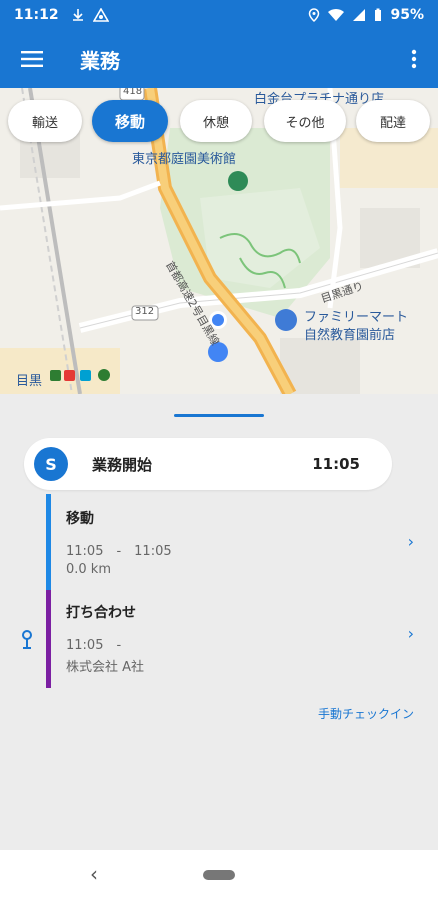 This screenshot has width=438, height=900. What do you see at coordinates (350, 335) in the screenshot?
I see `map-label-familymart-branch: 自然教育園前店` at bounding box center [350, 335].